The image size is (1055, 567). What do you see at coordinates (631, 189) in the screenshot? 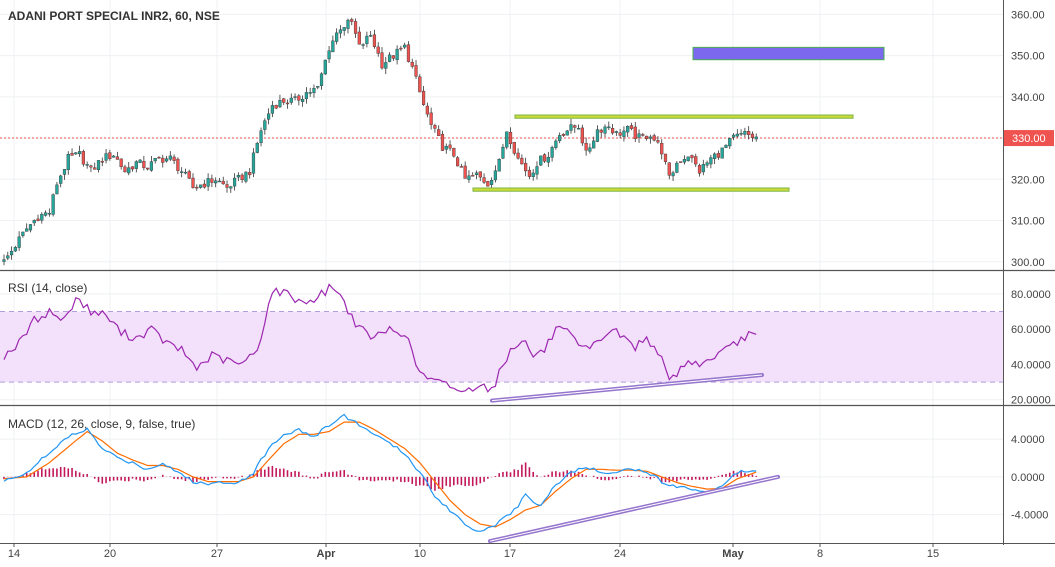
I see `support-line` at bounding box center [631, 189].